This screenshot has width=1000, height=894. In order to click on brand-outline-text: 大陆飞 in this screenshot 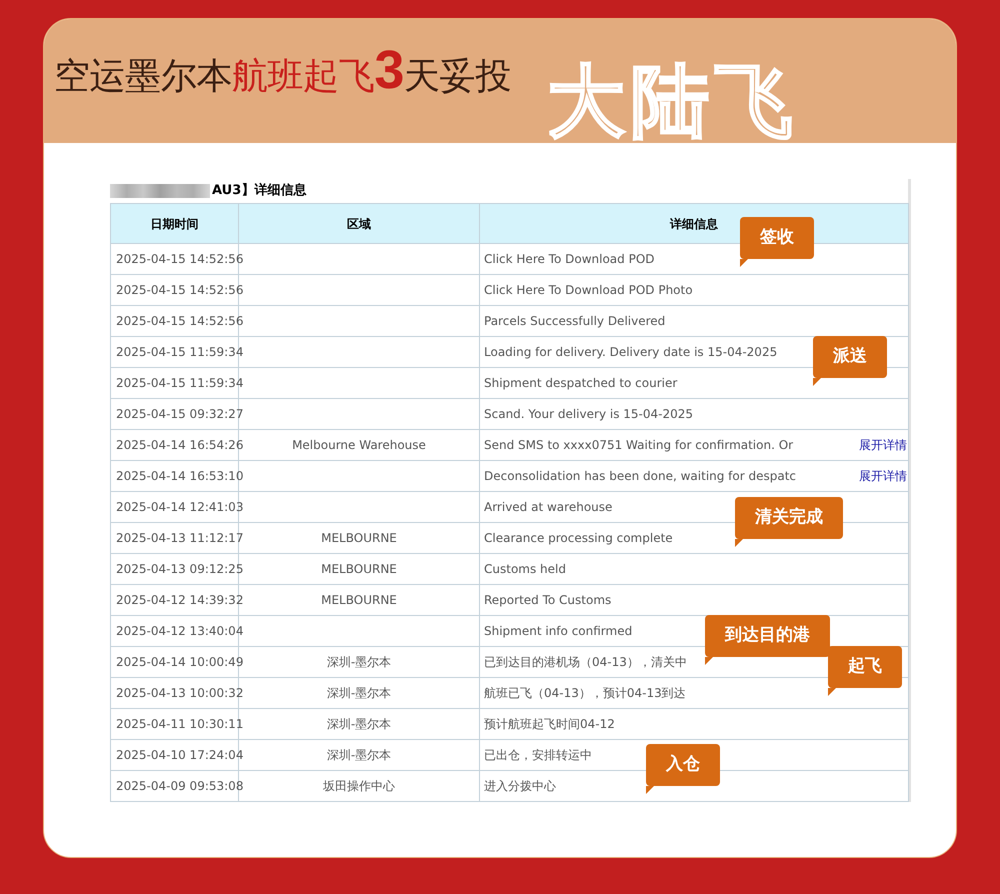, I will do `click(672, 102)`.